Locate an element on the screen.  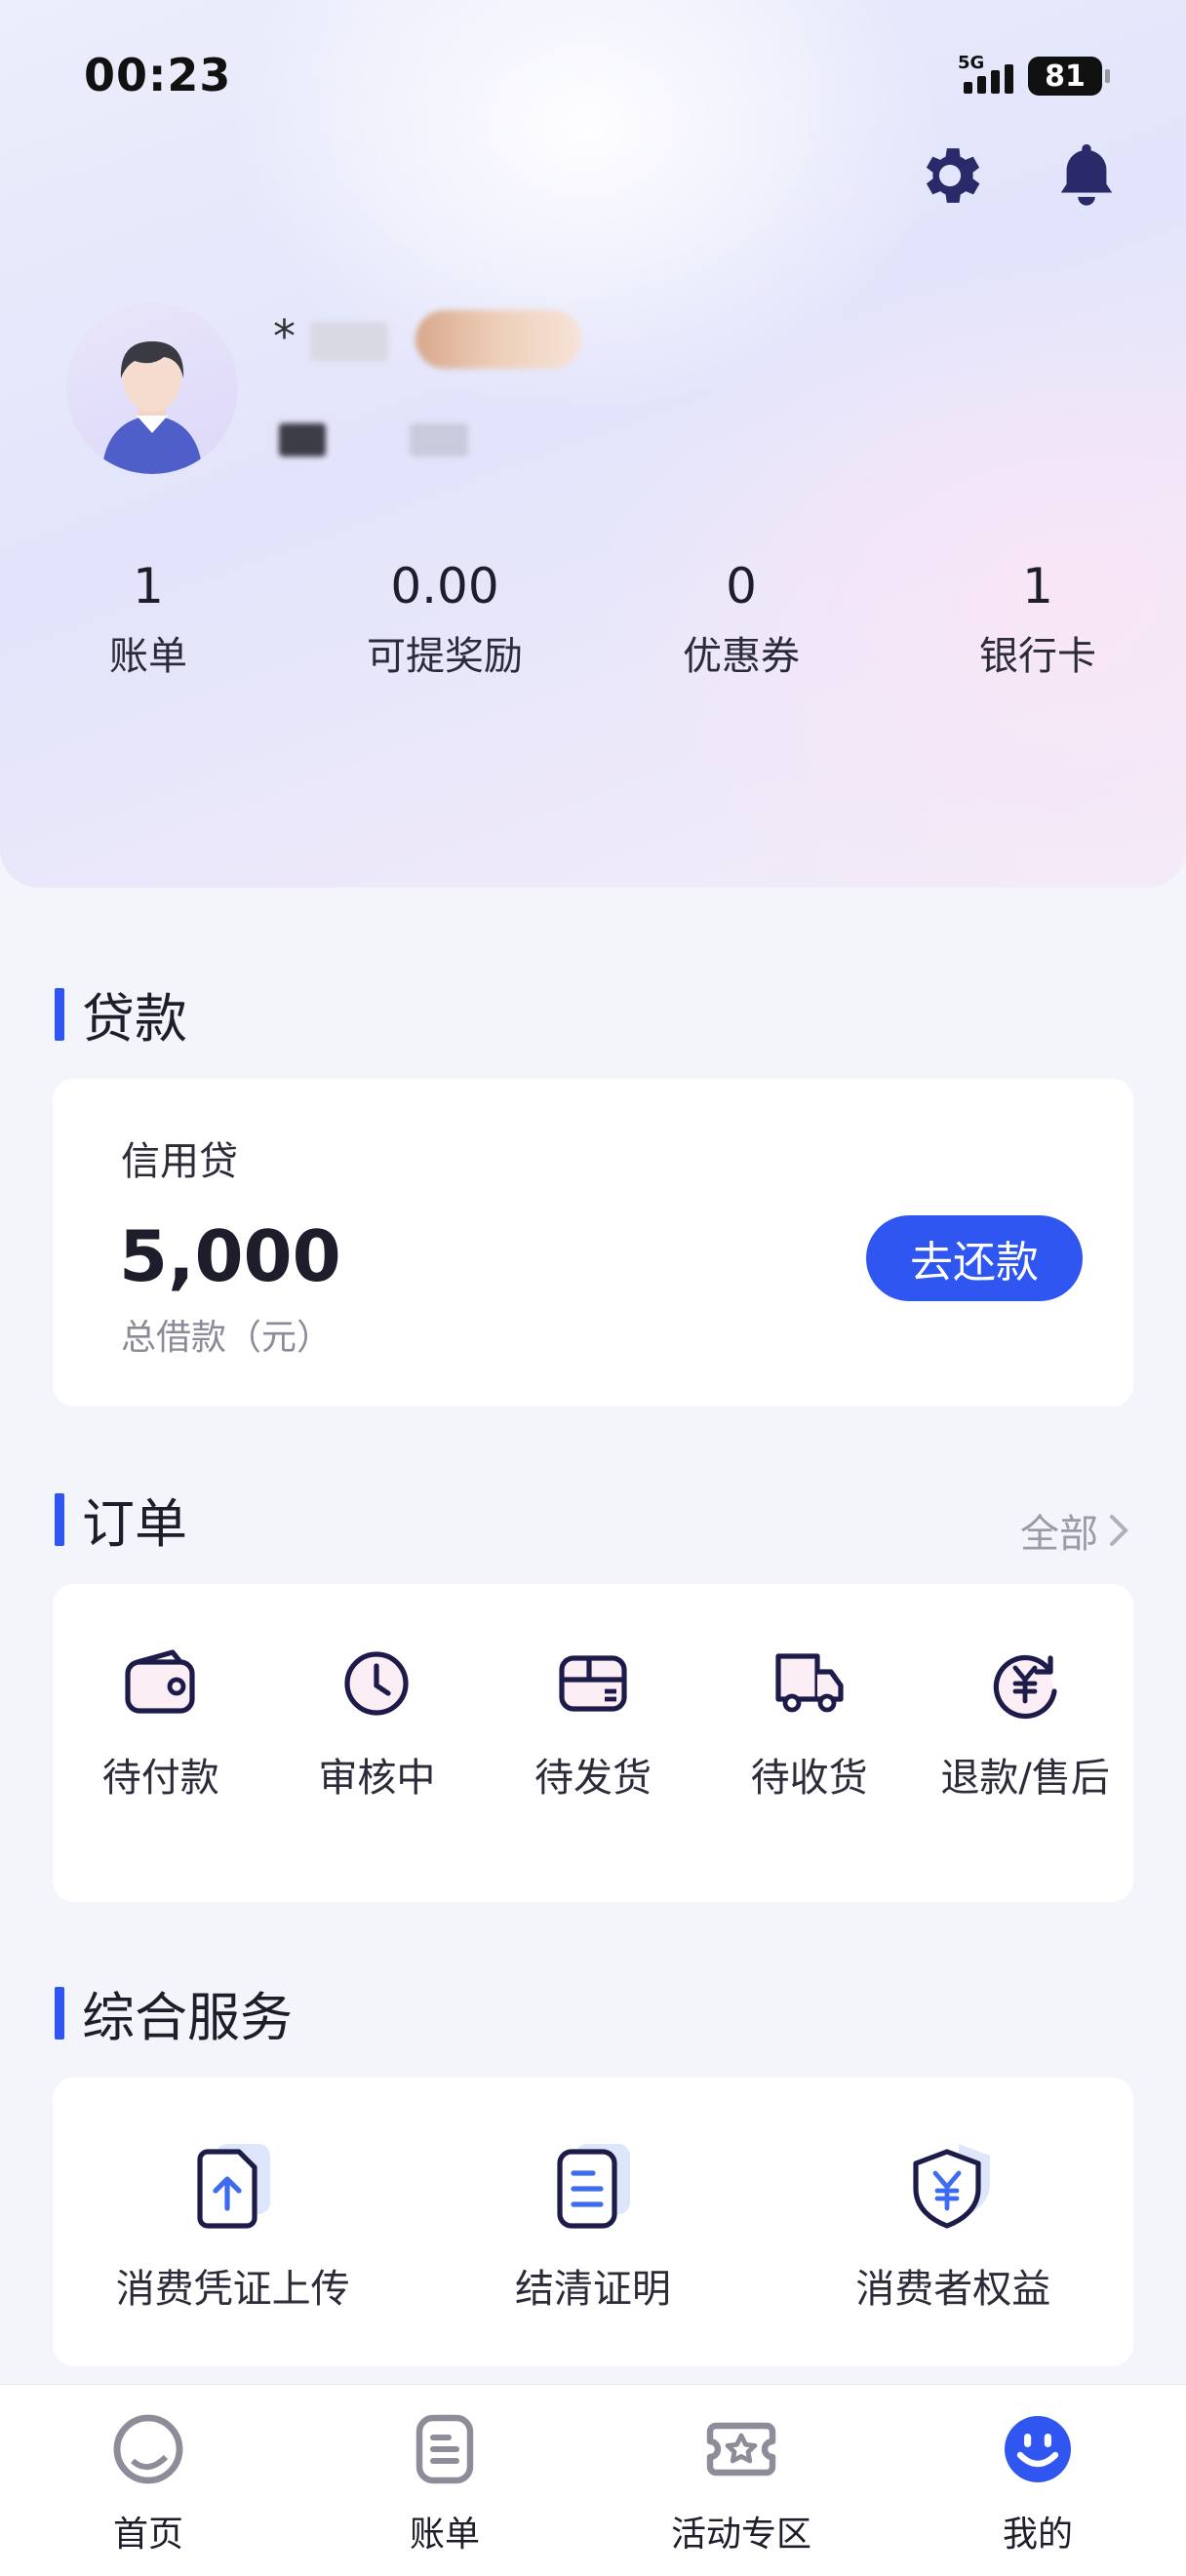
avatar-person-icon is located at coordinates (152, 407).